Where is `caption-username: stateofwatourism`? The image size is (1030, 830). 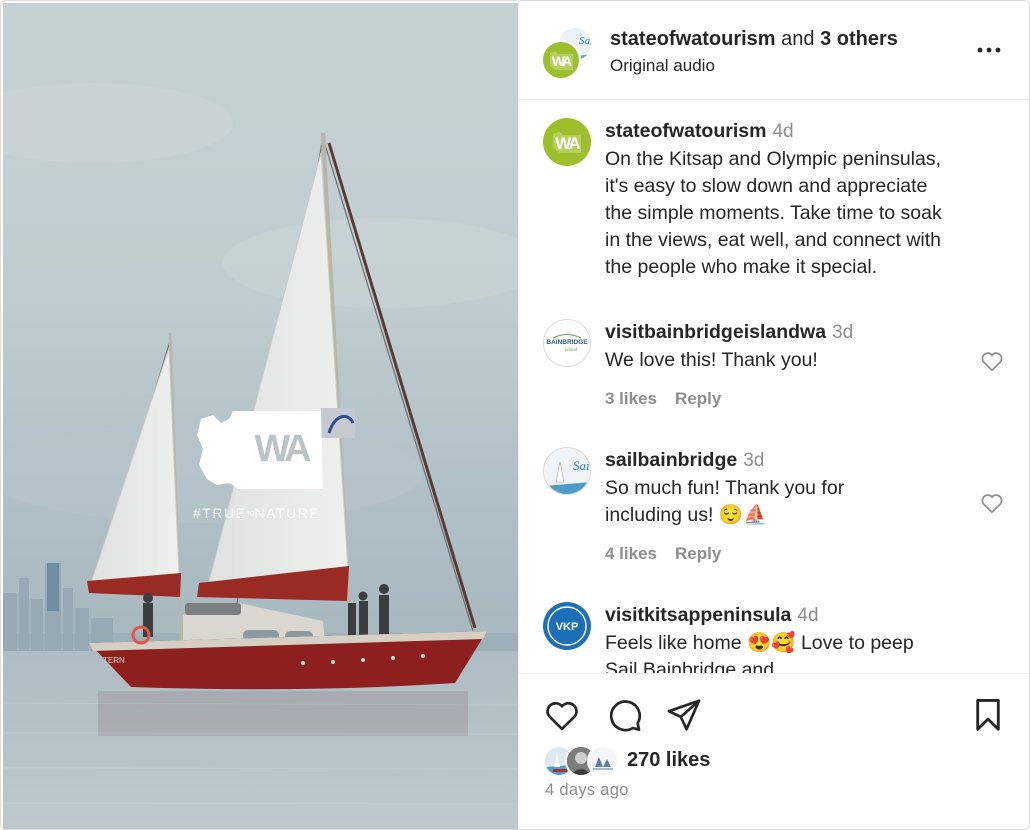 caption-username: stateofwatourism is located at coordinates (685, 131).